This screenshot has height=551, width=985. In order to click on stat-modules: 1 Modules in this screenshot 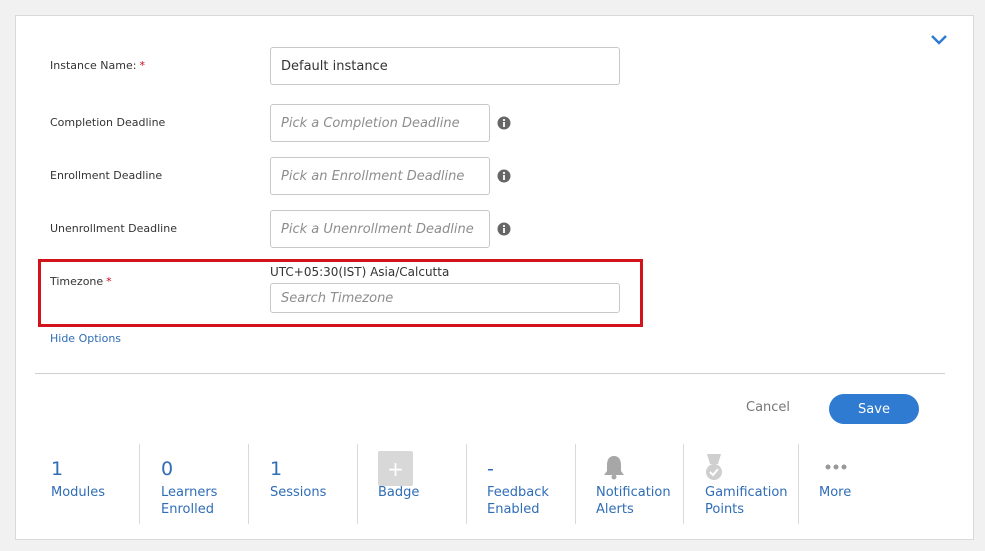, I will do `click(95, 484)`.